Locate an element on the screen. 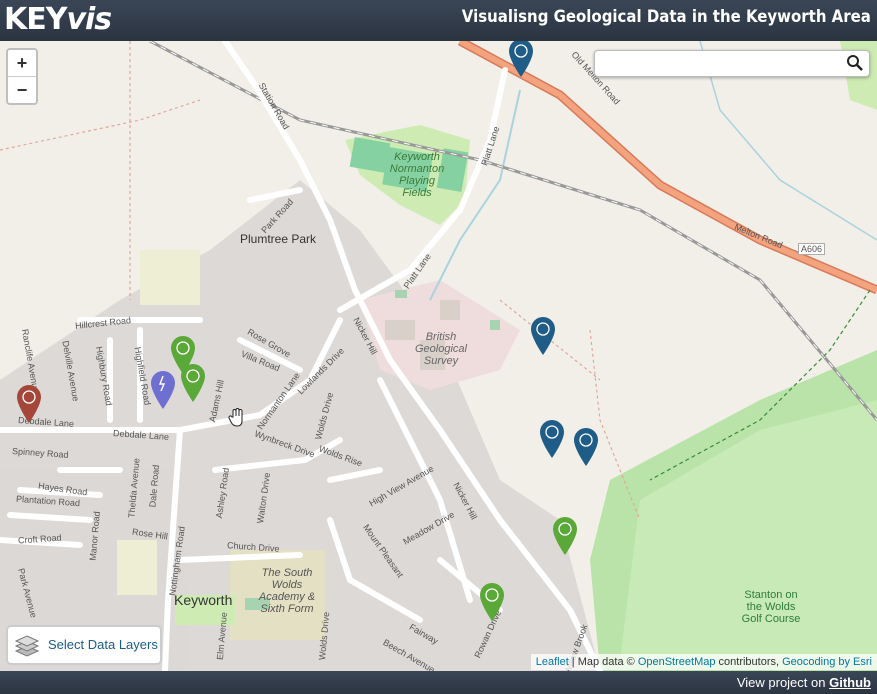 The height and width of the screenshot is (694, 877). zoom-control: + − is located at coordinates (22, 76).